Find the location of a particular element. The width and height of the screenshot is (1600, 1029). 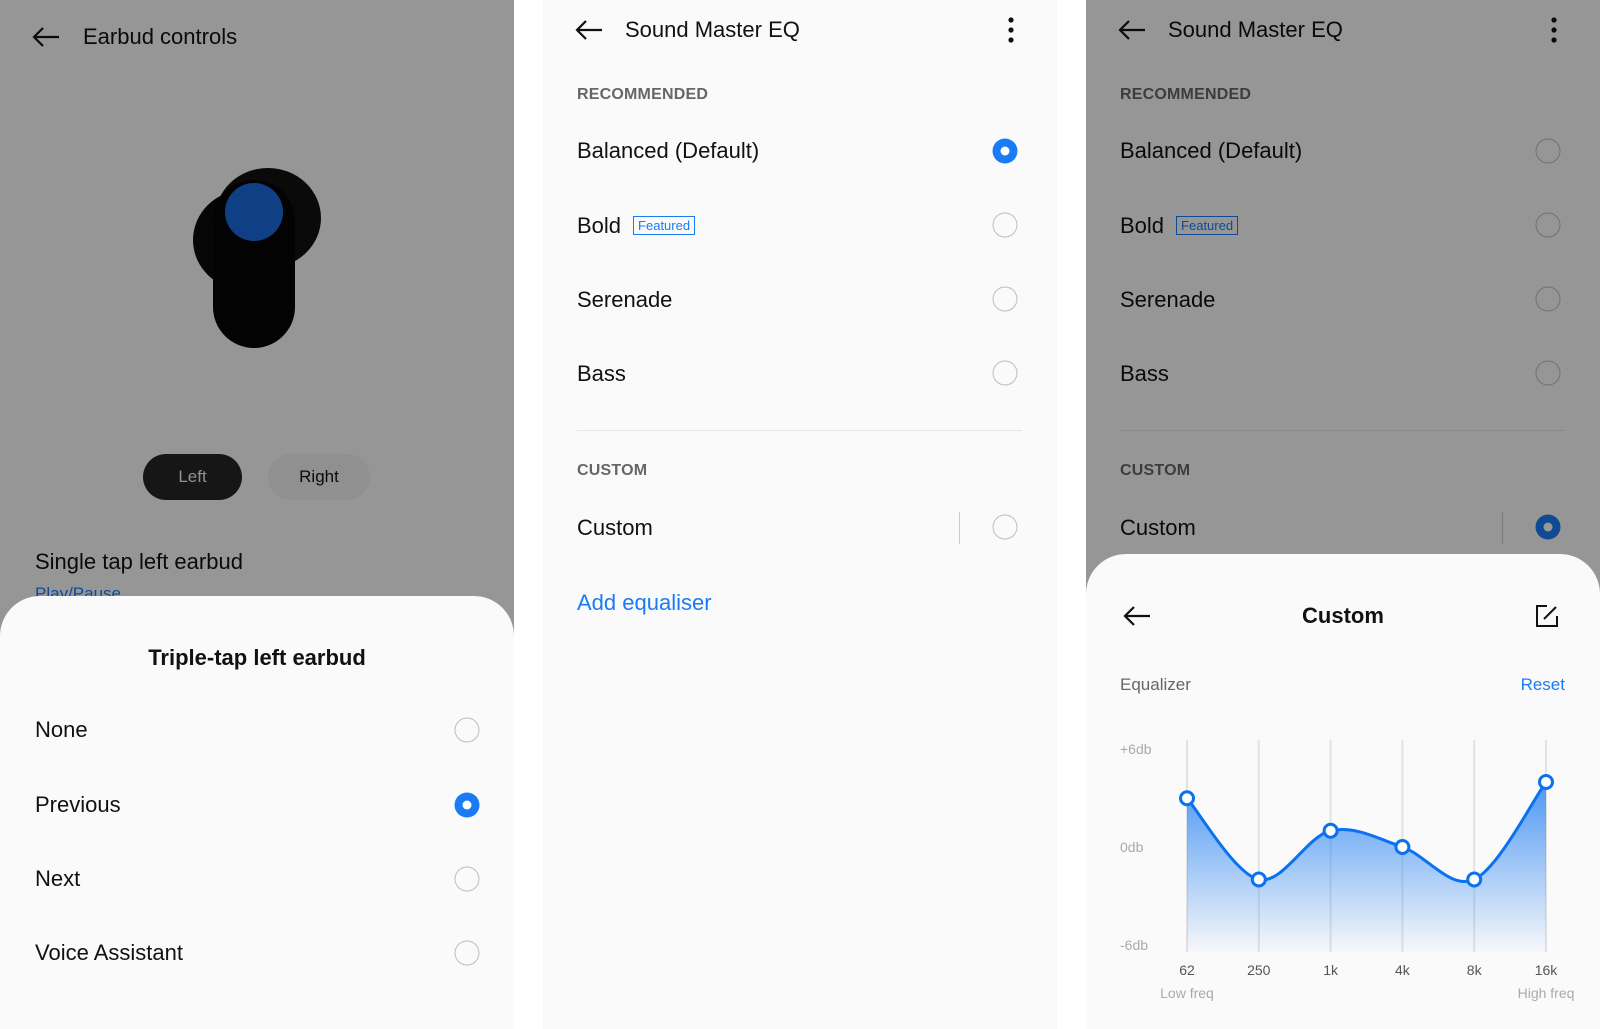

preset-label: Balanced (Default) is located at coordinates (668, 150).